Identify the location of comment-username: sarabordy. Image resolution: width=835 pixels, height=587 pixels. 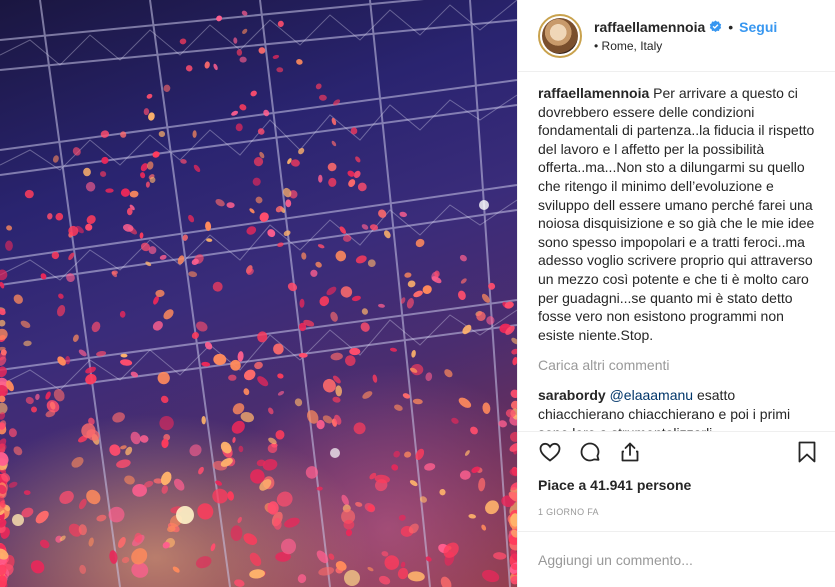
(572, 395).